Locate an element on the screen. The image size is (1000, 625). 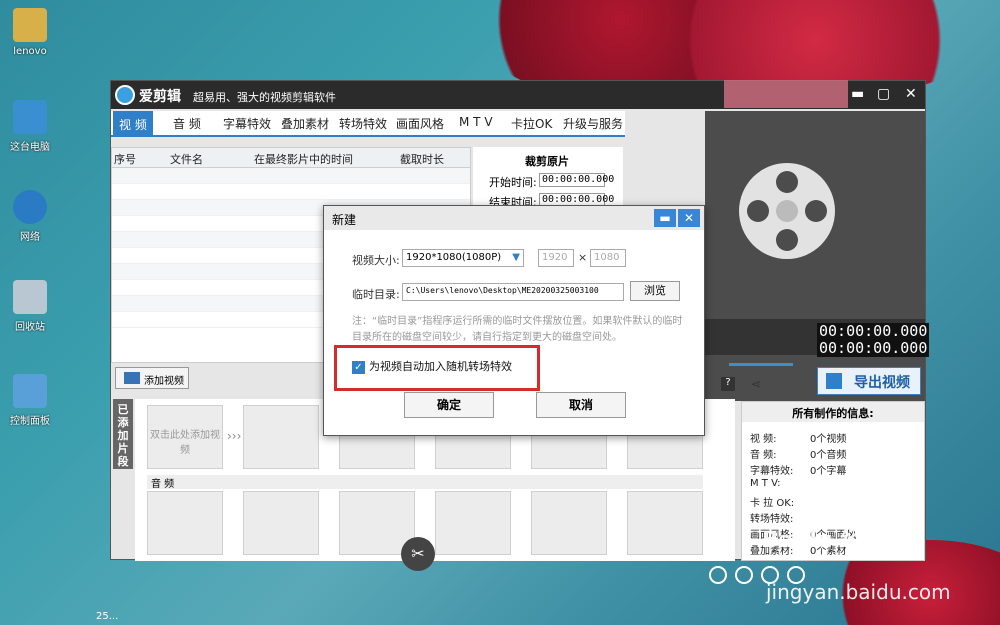
desktop-icon-lenovo: lenovo is located at coordinates (30, 32).